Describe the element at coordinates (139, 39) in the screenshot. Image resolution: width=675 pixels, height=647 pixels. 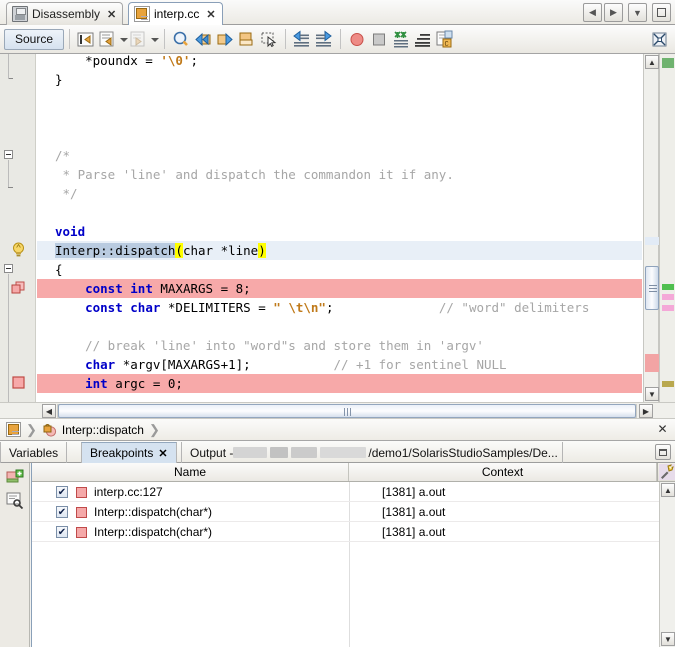
I see `run-to-cursor-icon` at that location.